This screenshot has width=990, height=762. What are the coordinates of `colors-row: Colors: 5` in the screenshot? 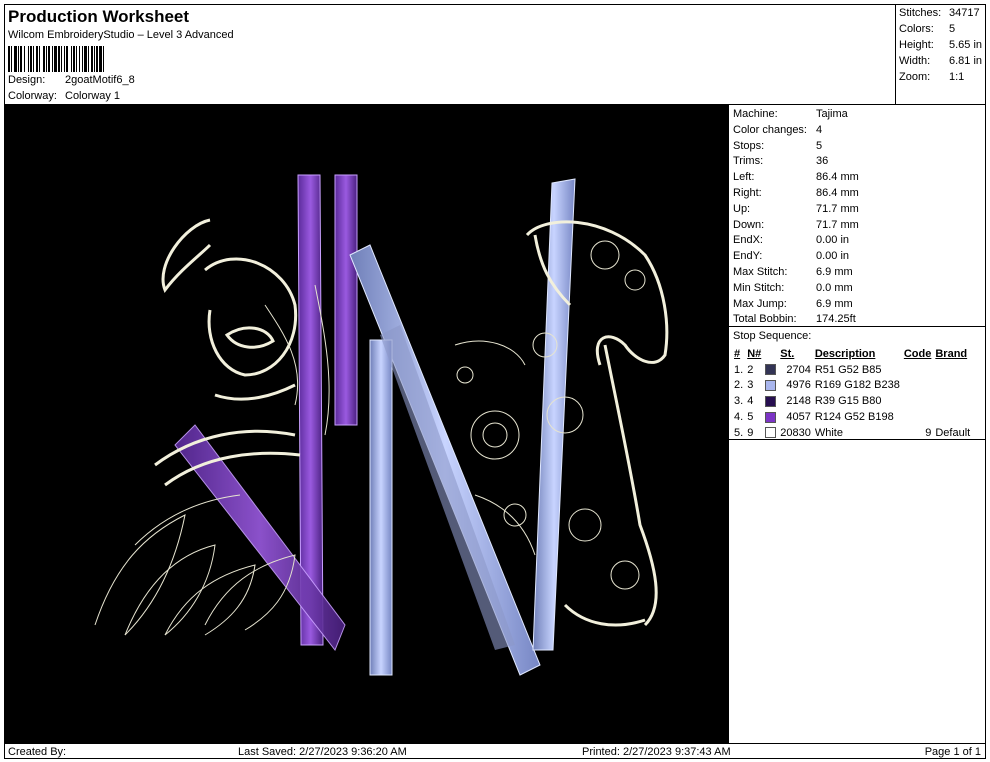 It's located at (927, 29).